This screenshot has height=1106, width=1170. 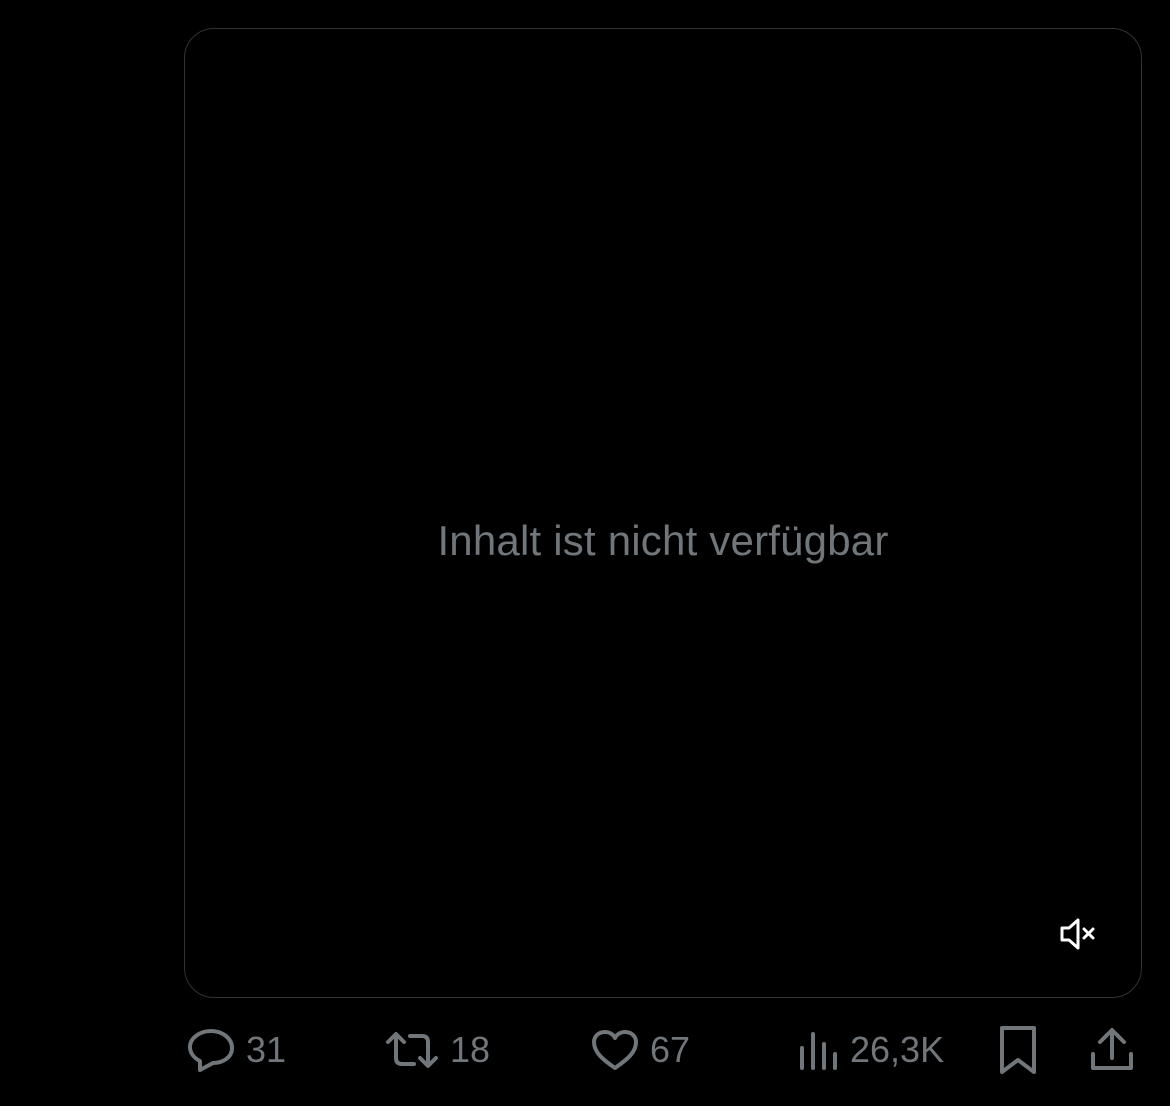 I want to click on content-unavailable-message: Inhalt ist nicht verfügbar, so click(x=663, y=540).